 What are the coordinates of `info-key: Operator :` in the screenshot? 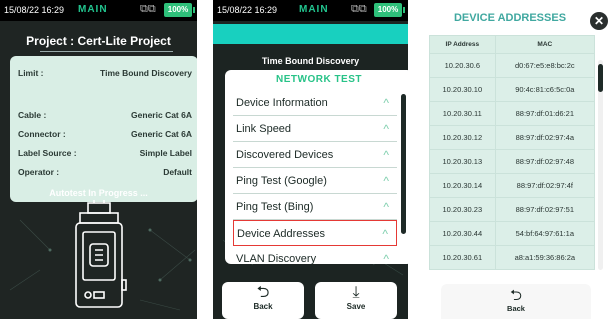 It's located at (39, 172).